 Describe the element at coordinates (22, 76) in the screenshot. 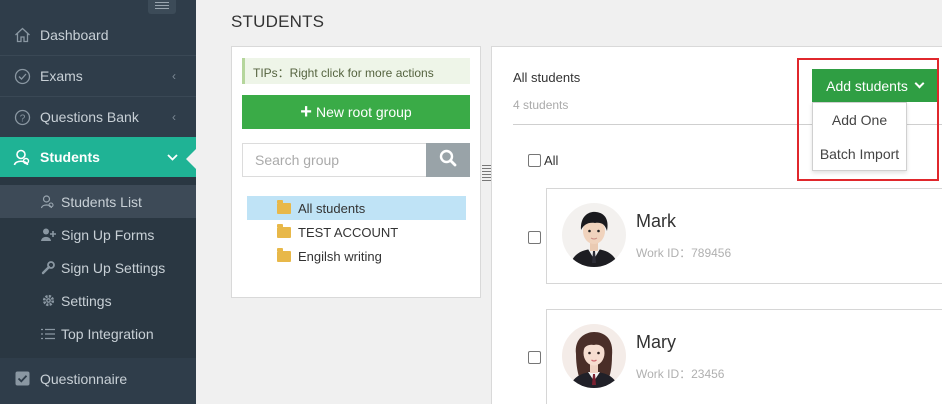

I see `check-circle-icon` at that location.